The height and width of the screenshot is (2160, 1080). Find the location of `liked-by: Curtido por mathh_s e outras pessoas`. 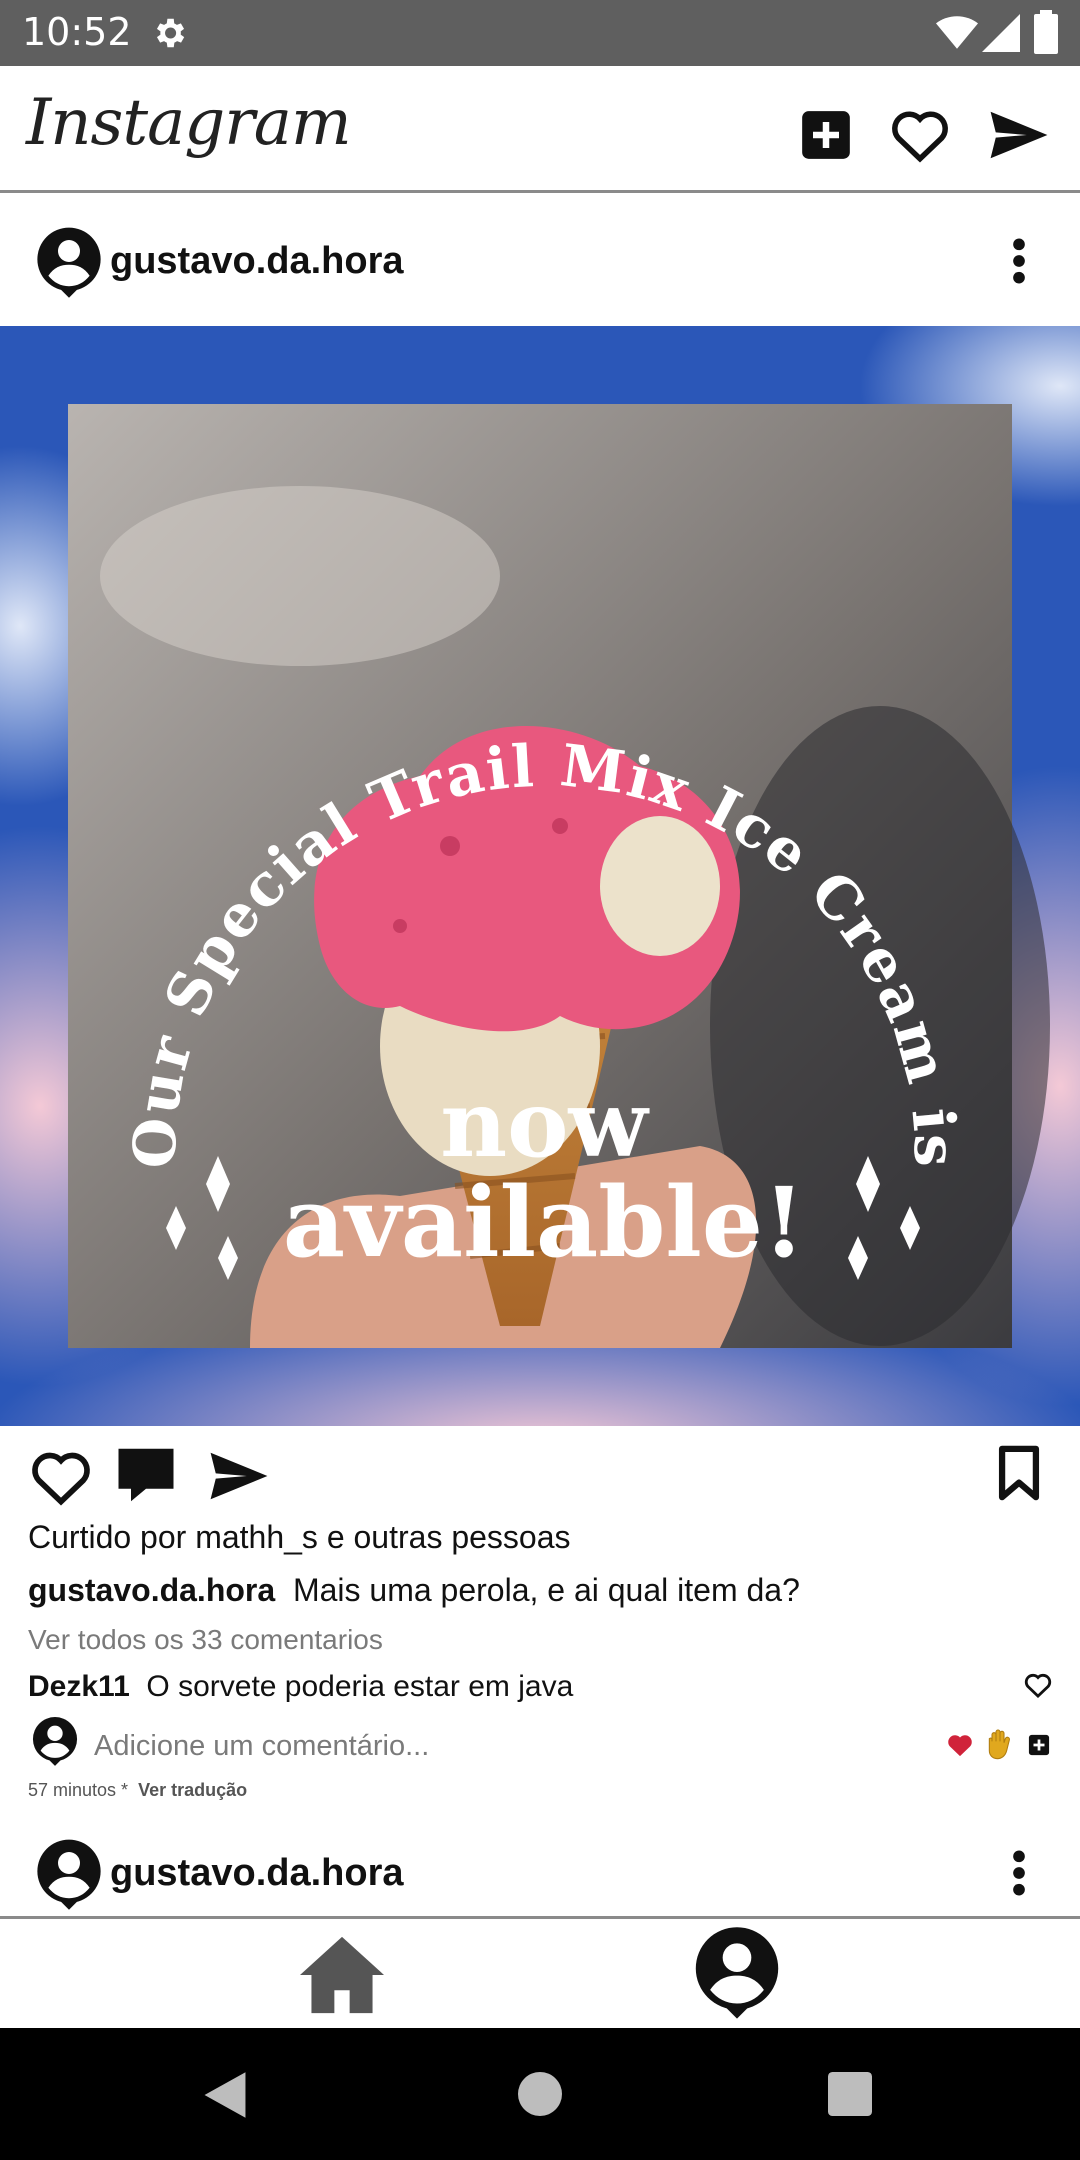

liked-by: Curtido por mathh_s e outras pessoas is located at coordinates (299, 1537).